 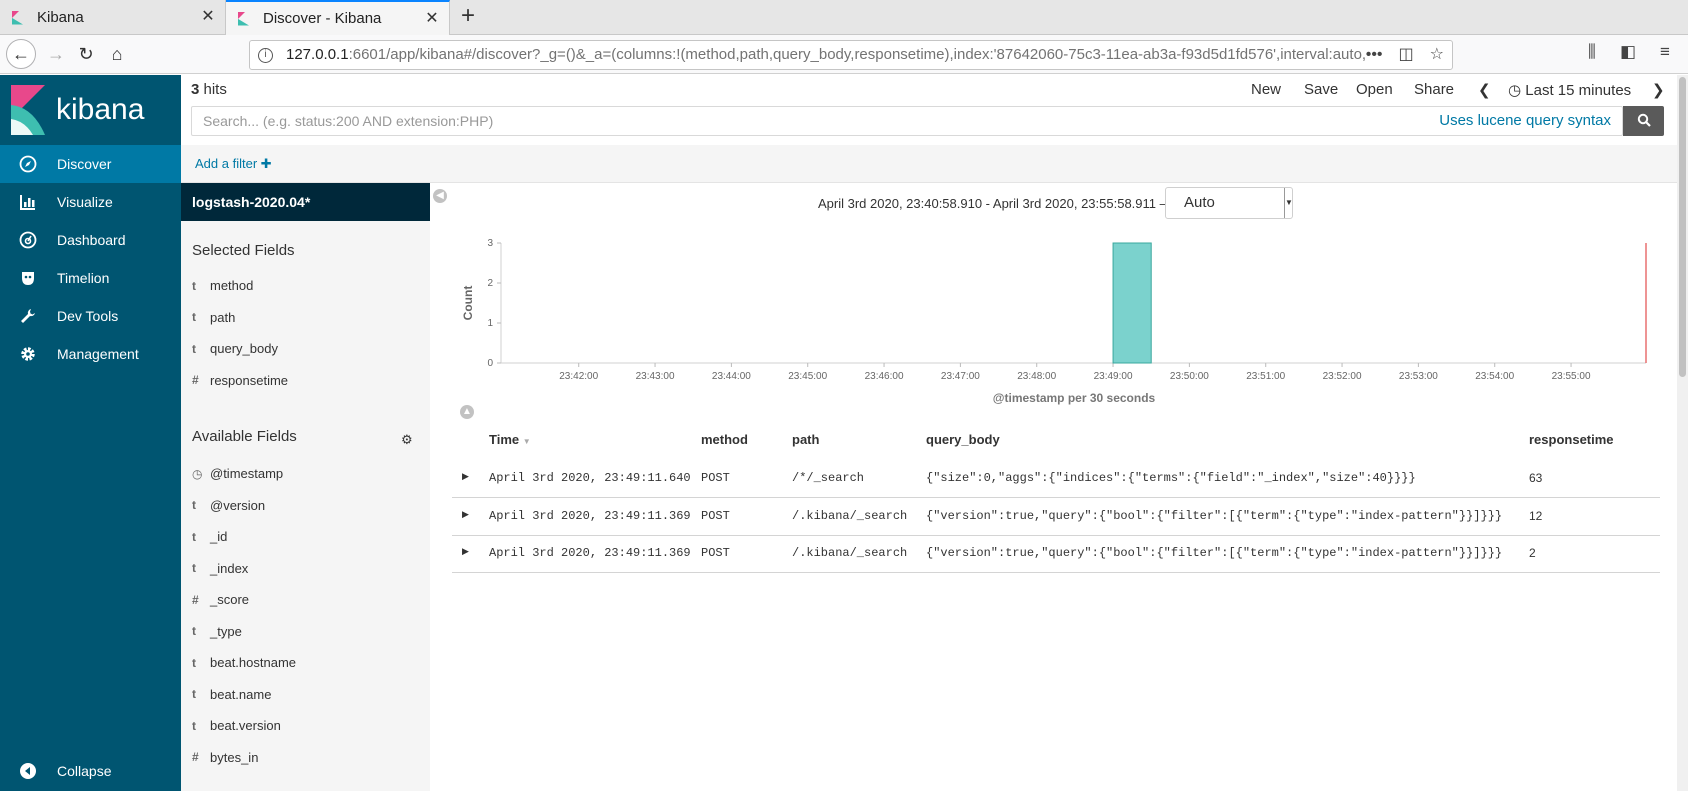 I want to click on field-id: t _id, so click(x=209, y=536).